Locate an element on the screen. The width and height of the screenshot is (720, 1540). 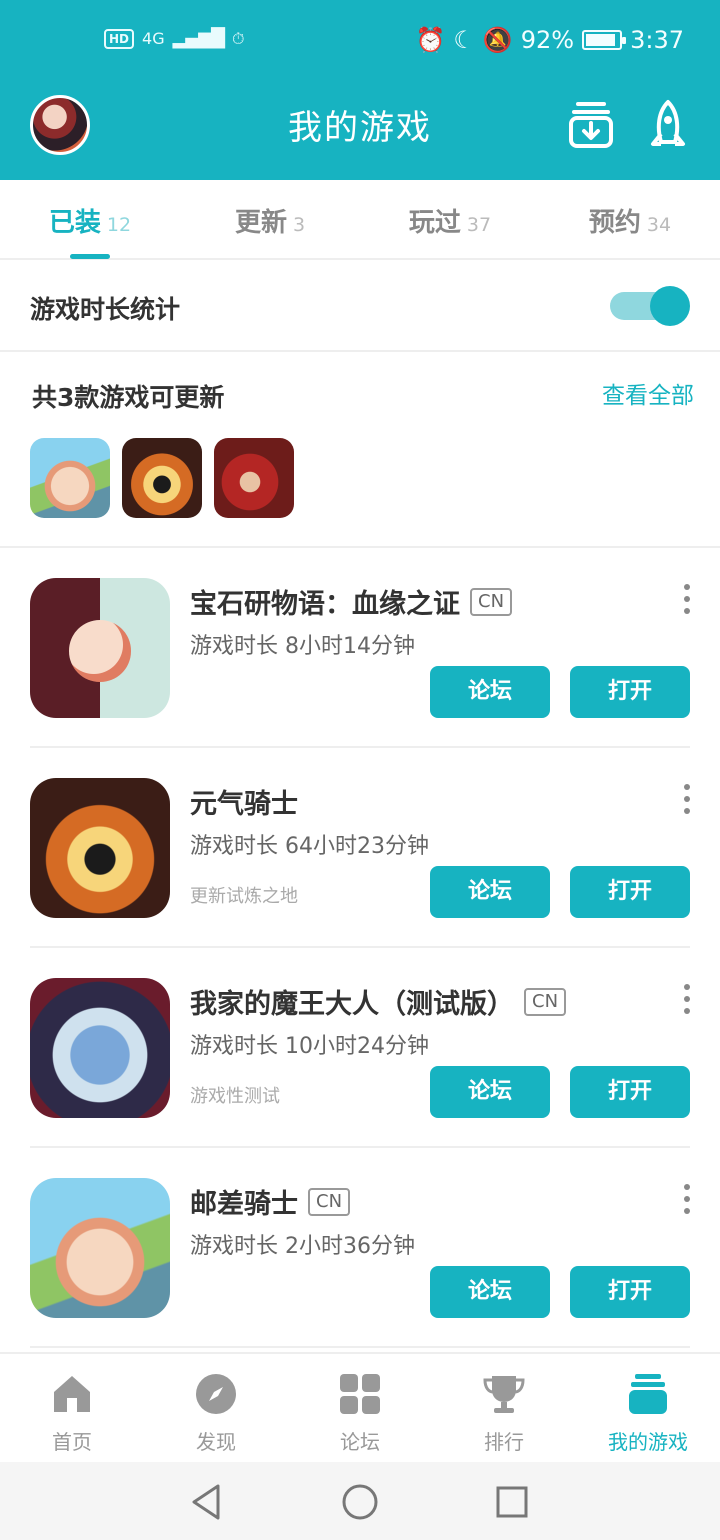
status-right: ⏰ ☾ 🔕 92% 3:37 is located at coordinates (549, 40).